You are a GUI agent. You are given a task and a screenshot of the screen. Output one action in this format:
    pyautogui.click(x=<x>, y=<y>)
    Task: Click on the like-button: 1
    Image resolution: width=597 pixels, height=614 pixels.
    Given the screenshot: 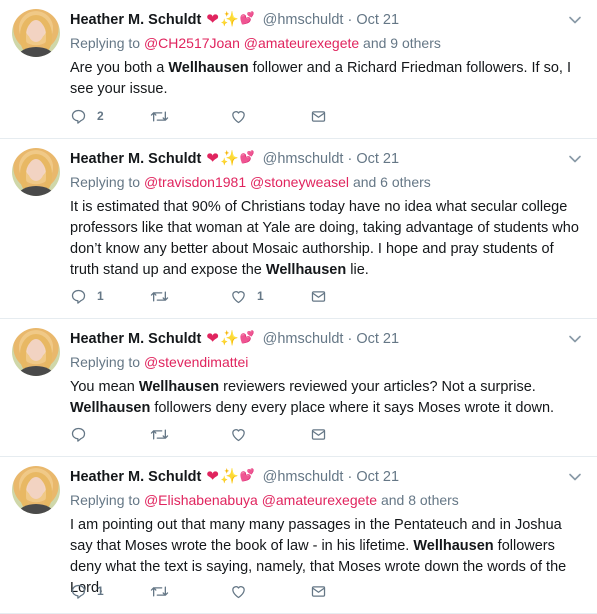 What is the action you would take?
    pyautogui.click(x=270, y=296)
    